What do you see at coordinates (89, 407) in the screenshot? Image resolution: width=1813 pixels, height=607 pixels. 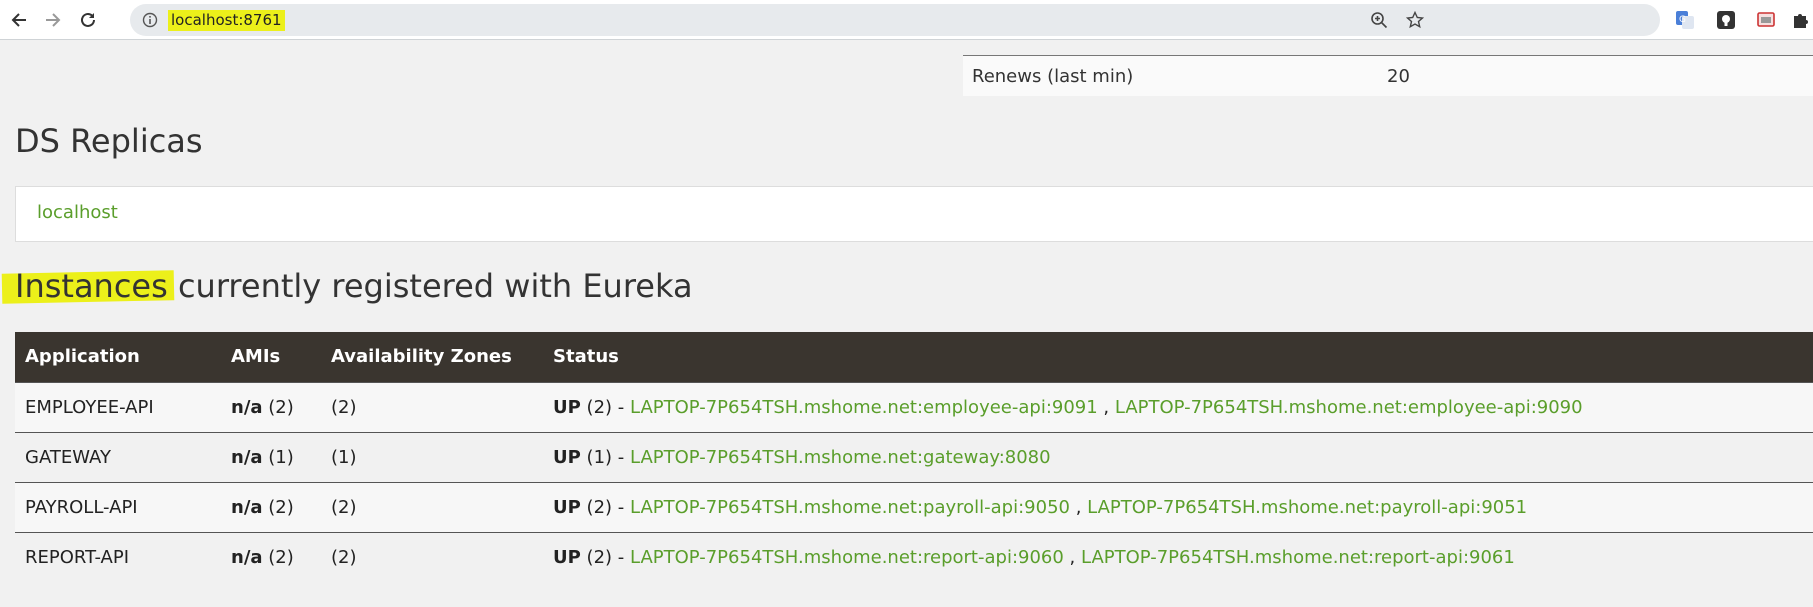 I see `app-name: EMPLOYEE-API` at bounding box center [89, 407].